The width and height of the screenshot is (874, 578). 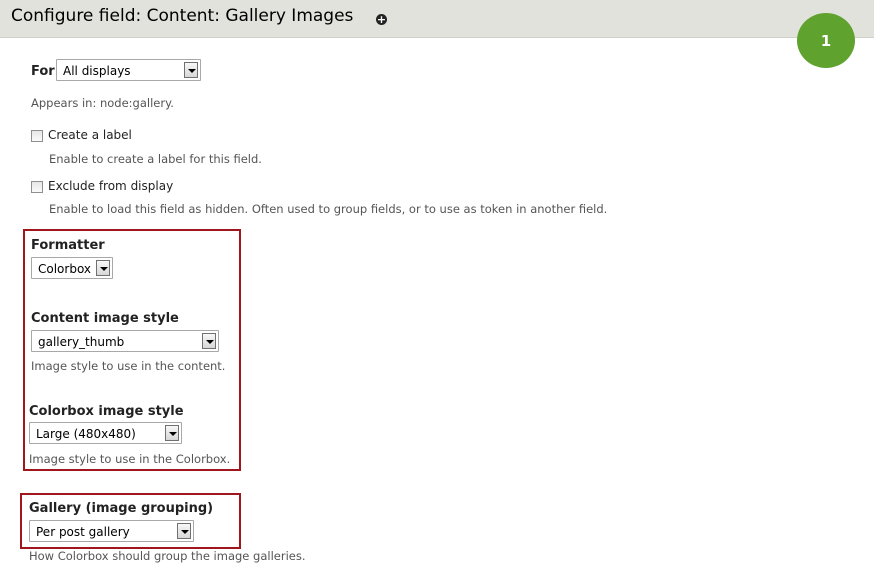 What do you see at coordinates (83, 532) in the screenshot?
I see `gallery-grouping-value: Per post gallery` at bounding box center [83, 532].